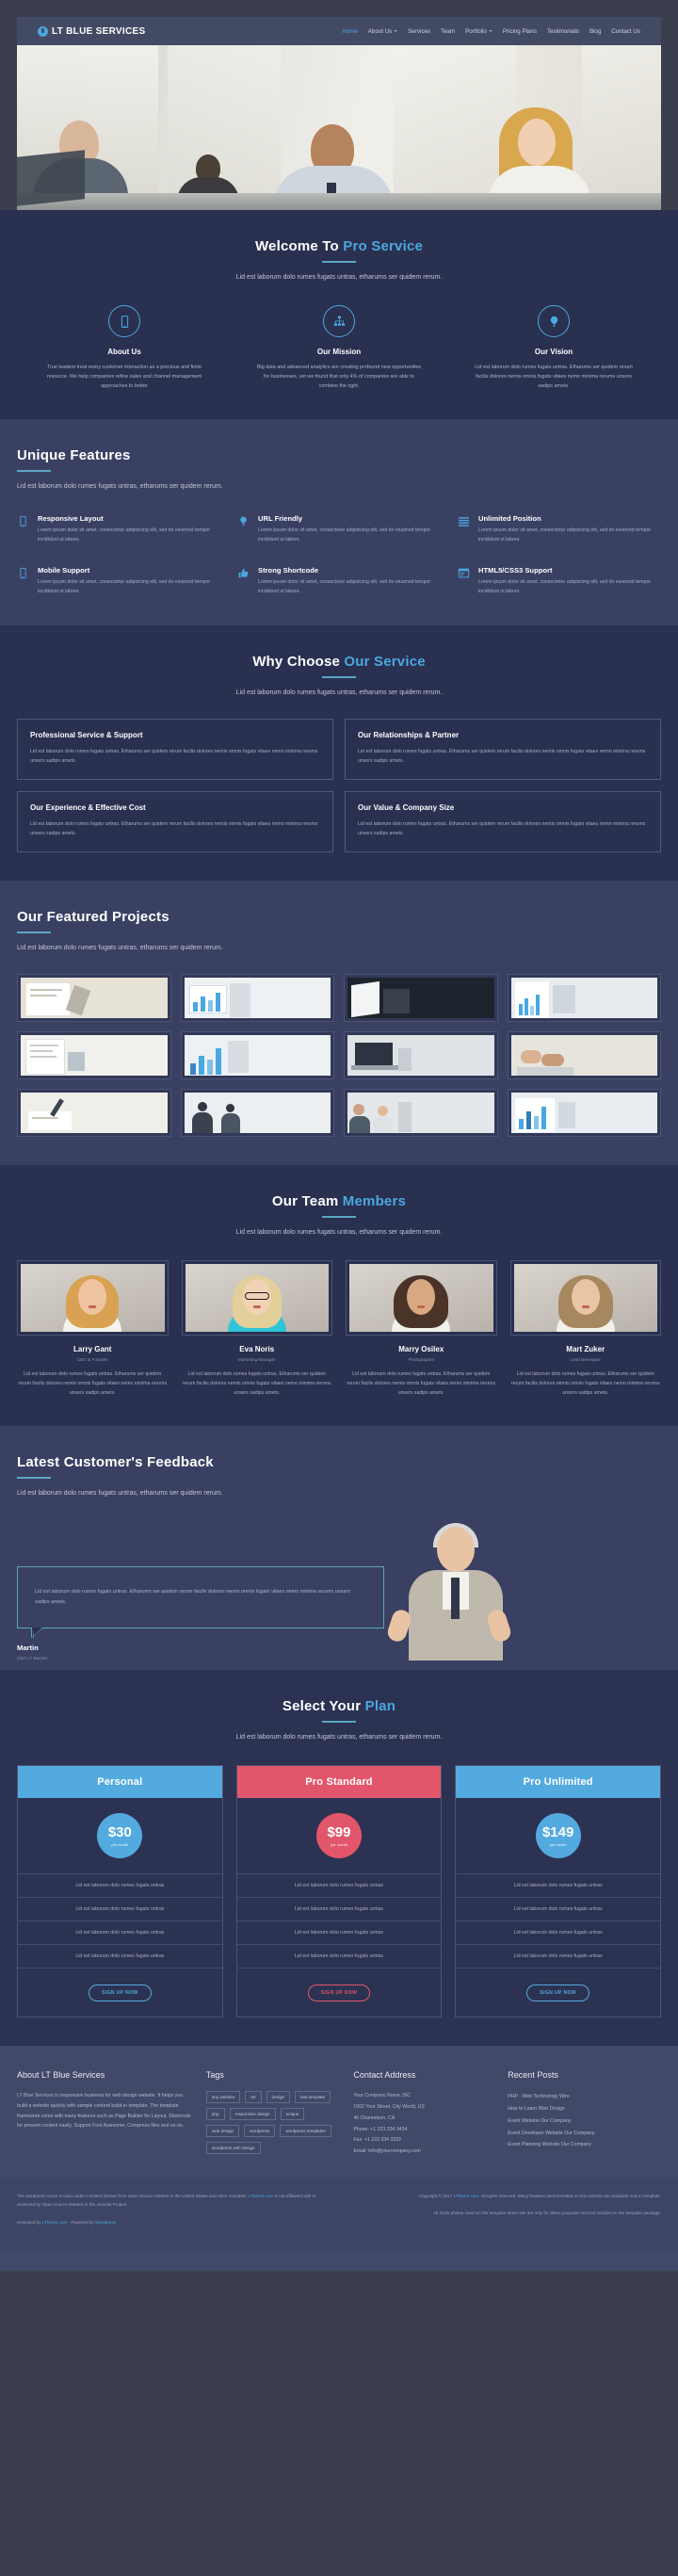  Describe the element at coordinates (92, 1360) in the screenshot. I see `team-member-role: CEO & Founder` at that location.